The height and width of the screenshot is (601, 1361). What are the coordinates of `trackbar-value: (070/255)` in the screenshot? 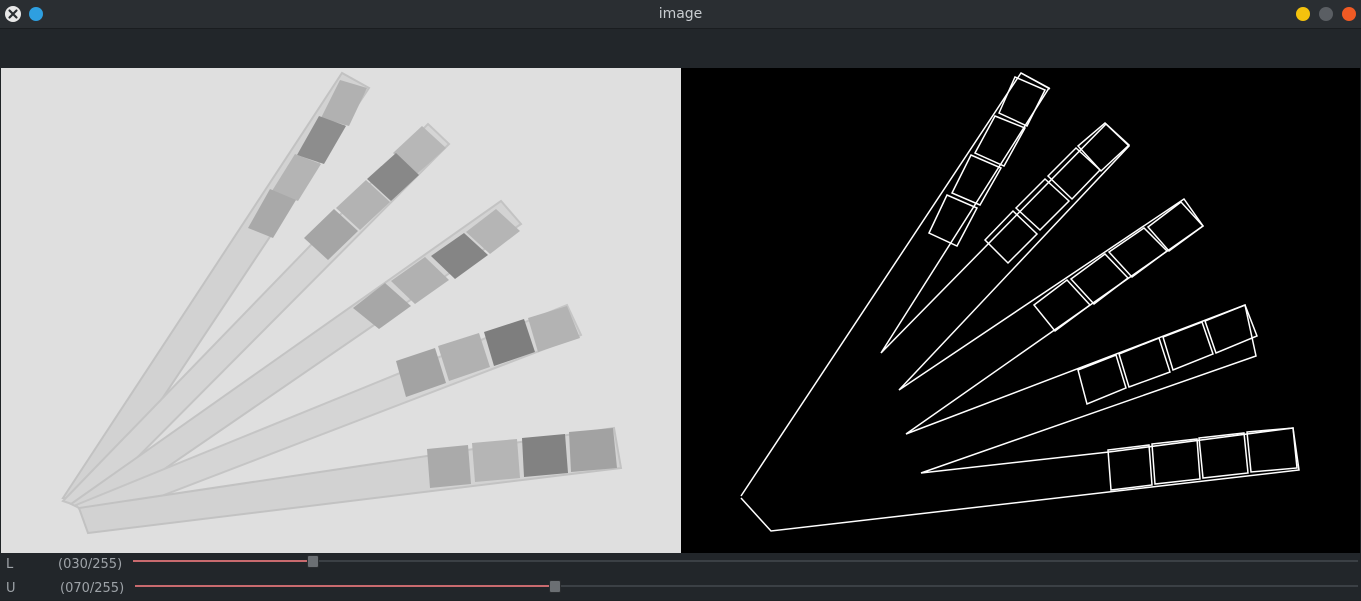 It's located at (92, 588).